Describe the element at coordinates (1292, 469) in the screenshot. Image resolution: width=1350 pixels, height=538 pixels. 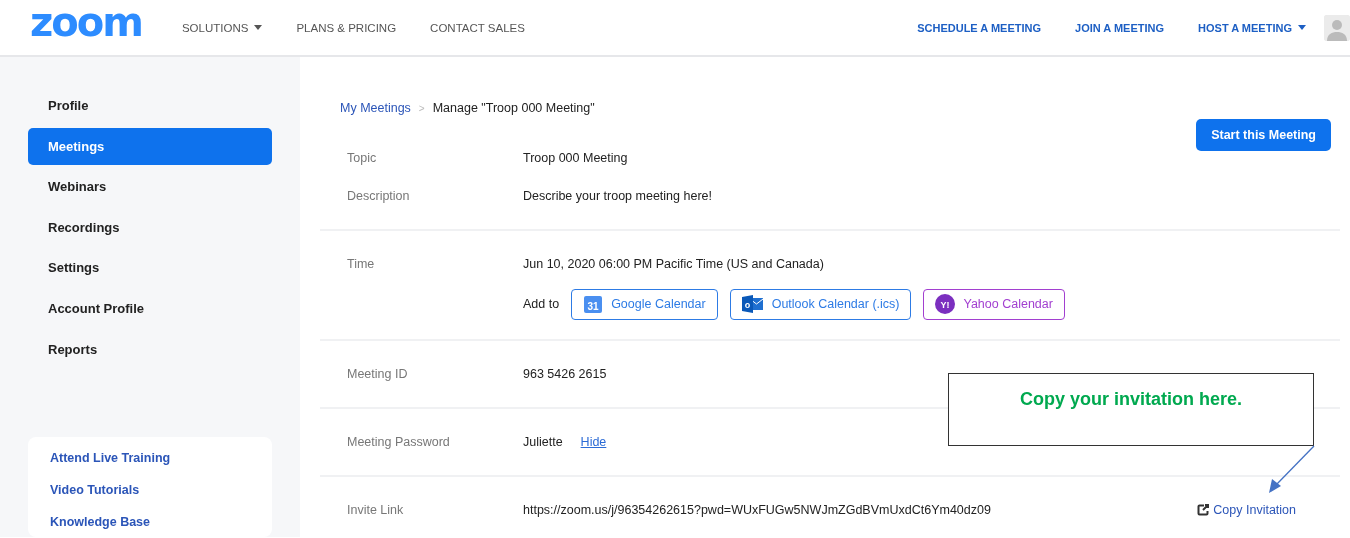
I see `pointer-arrow` at that location.